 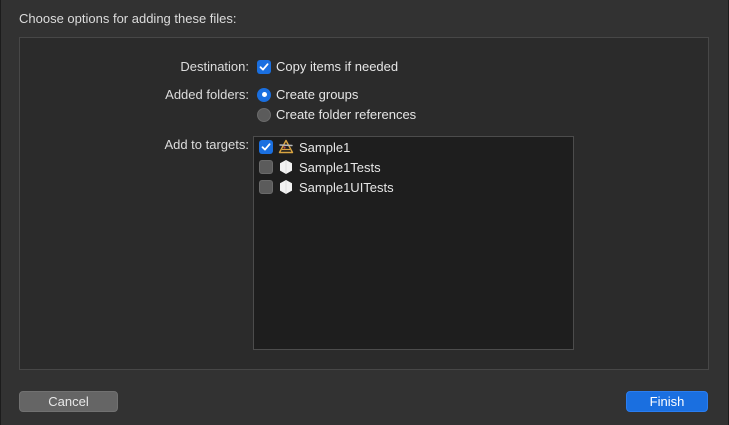 What do you see at coordinates (68, 401) in the screenshot?
I see `cancel-button: Cancel` at bounding box center [68, 401].